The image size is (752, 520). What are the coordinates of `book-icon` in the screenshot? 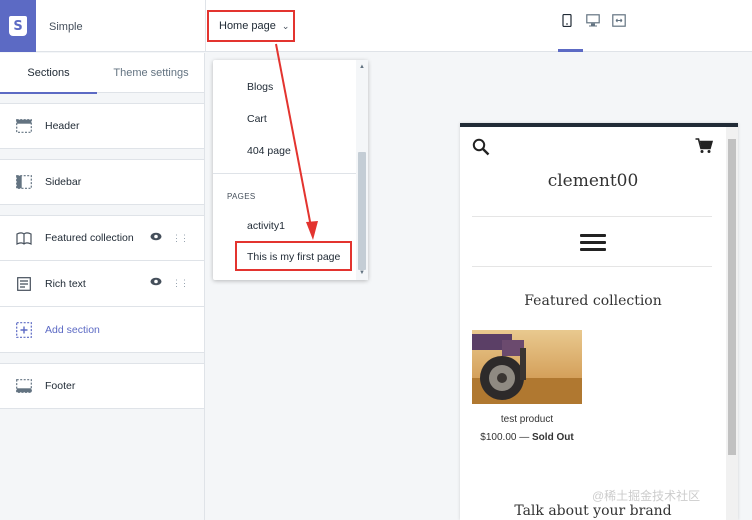 It's located at (24, 238).